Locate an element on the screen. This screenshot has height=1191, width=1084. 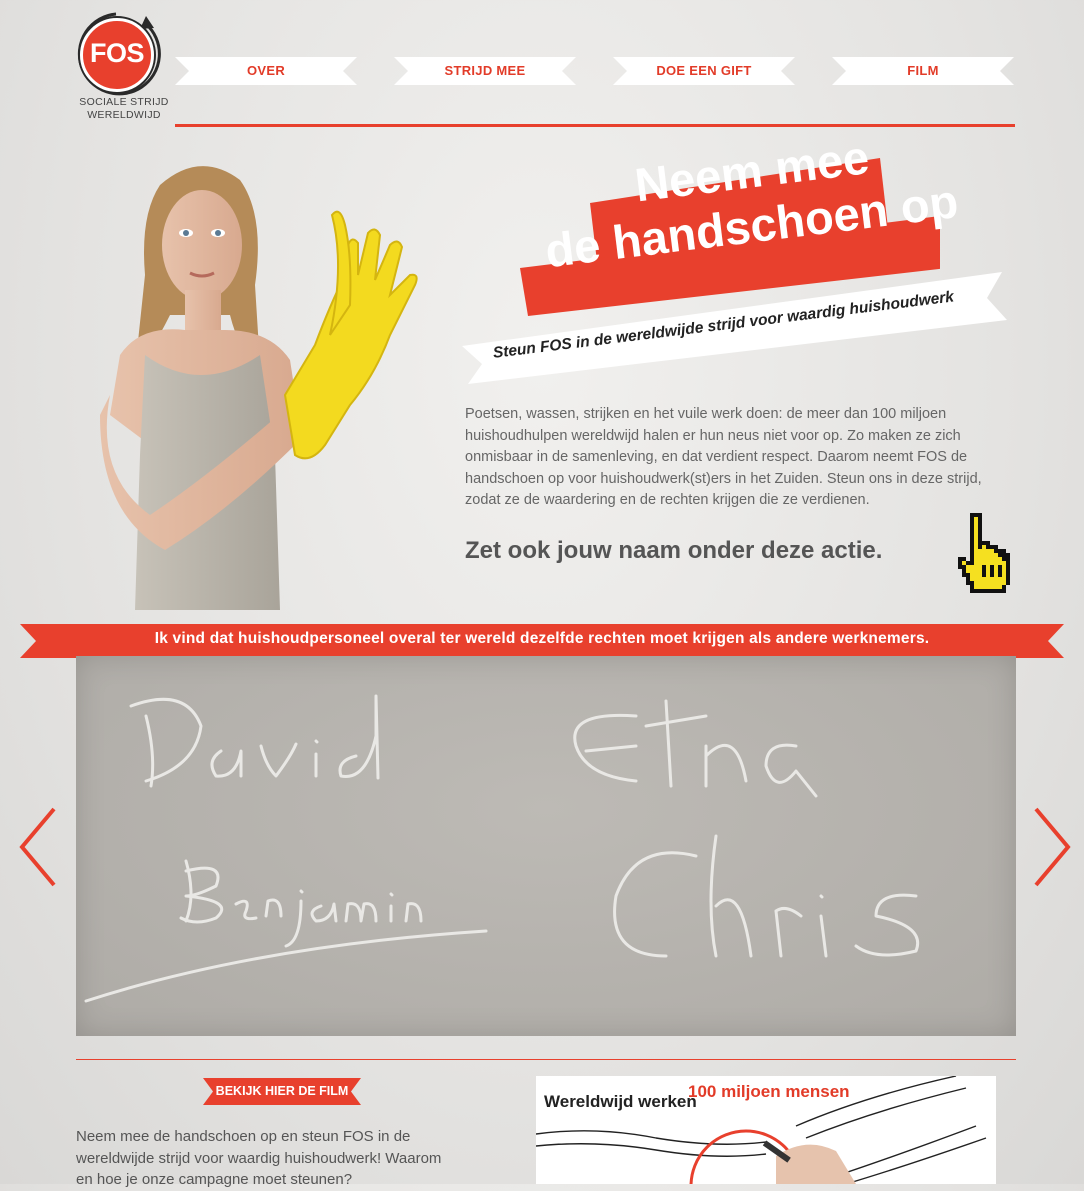
watch-film-label: BEKIJK HIER DE FILM is located at coordinates (282, 1091).